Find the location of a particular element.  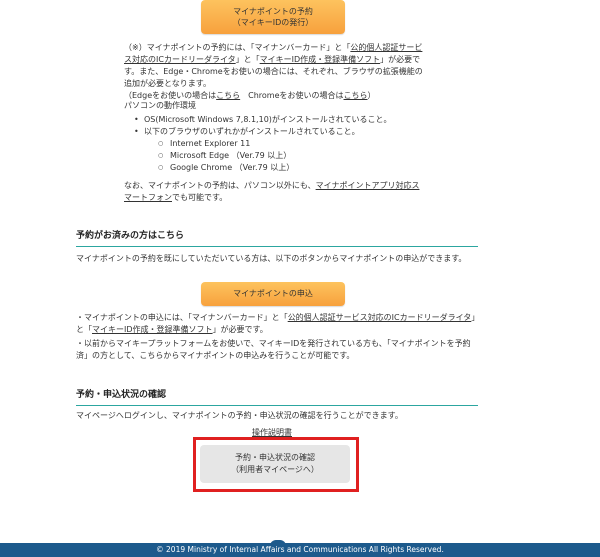

smartphone-note-text: でも可能です。 is located at coordinates (200, 197).